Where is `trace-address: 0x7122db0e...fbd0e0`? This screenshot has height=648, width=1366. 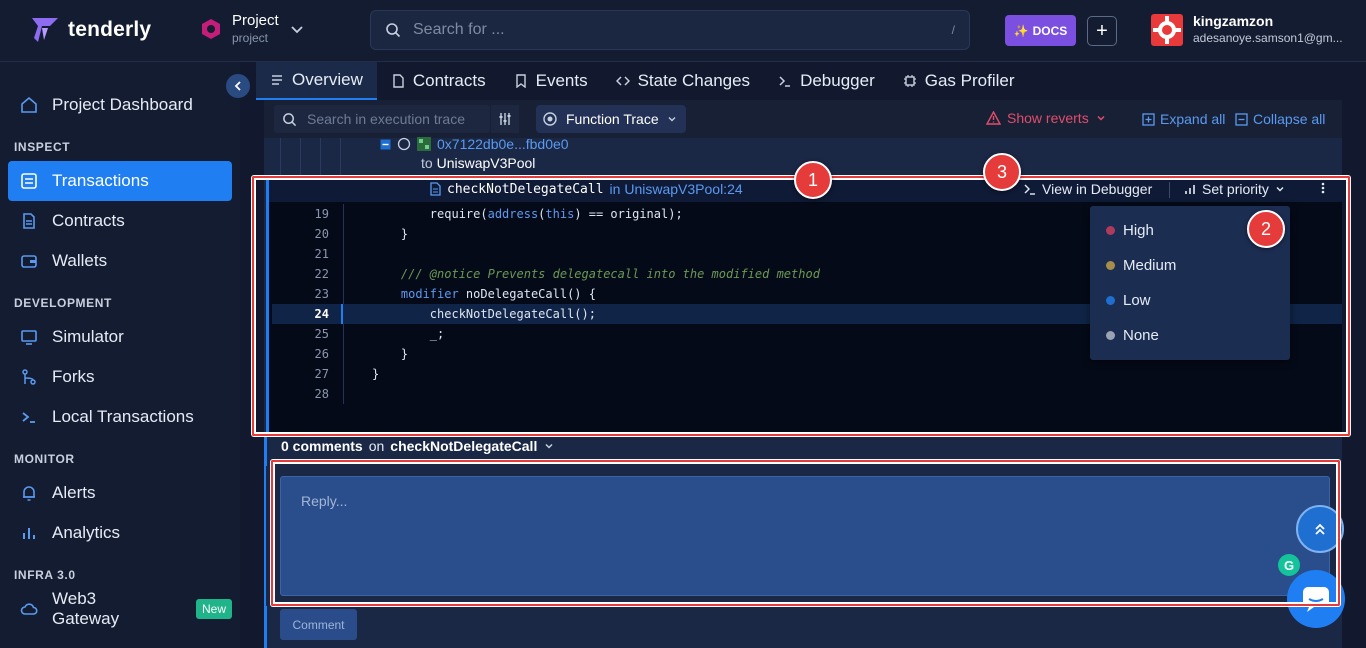 trace-address: 0x7122db0e...fbd0e0 is located at coordinates (503, 144).